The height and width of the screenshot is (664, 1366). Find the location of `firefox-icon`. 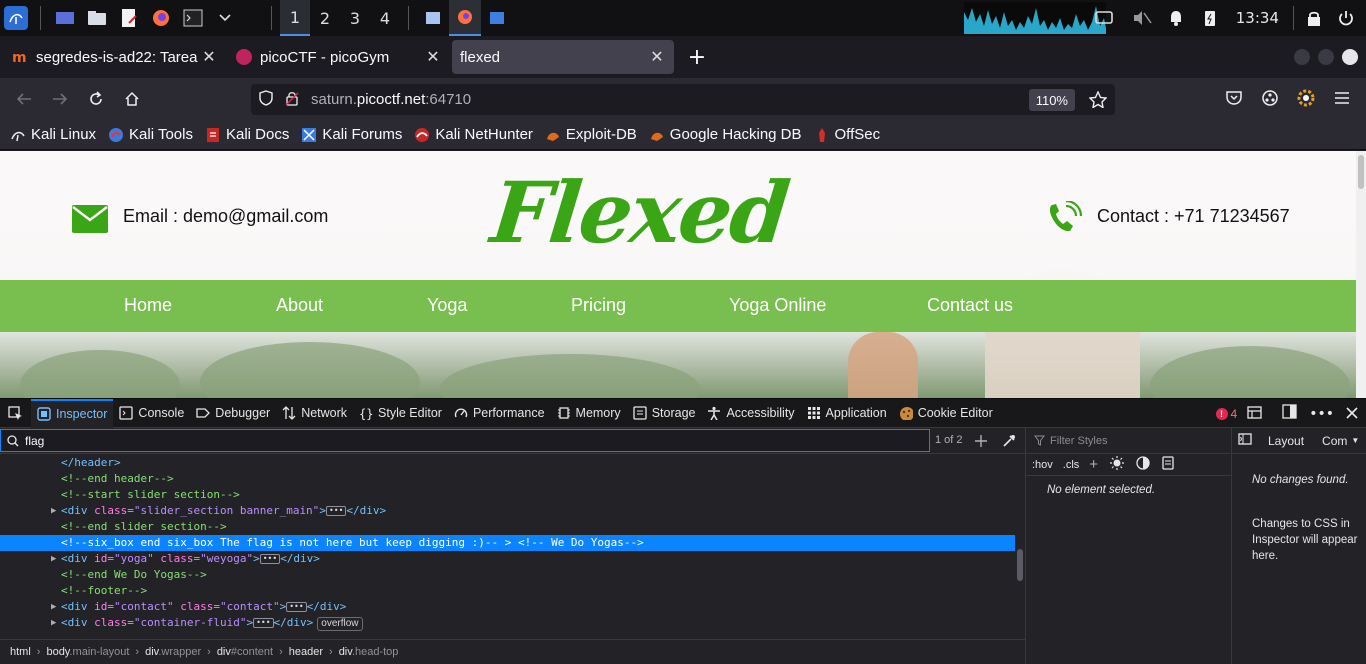

firefox-icon is located at coordinates (161, 18).